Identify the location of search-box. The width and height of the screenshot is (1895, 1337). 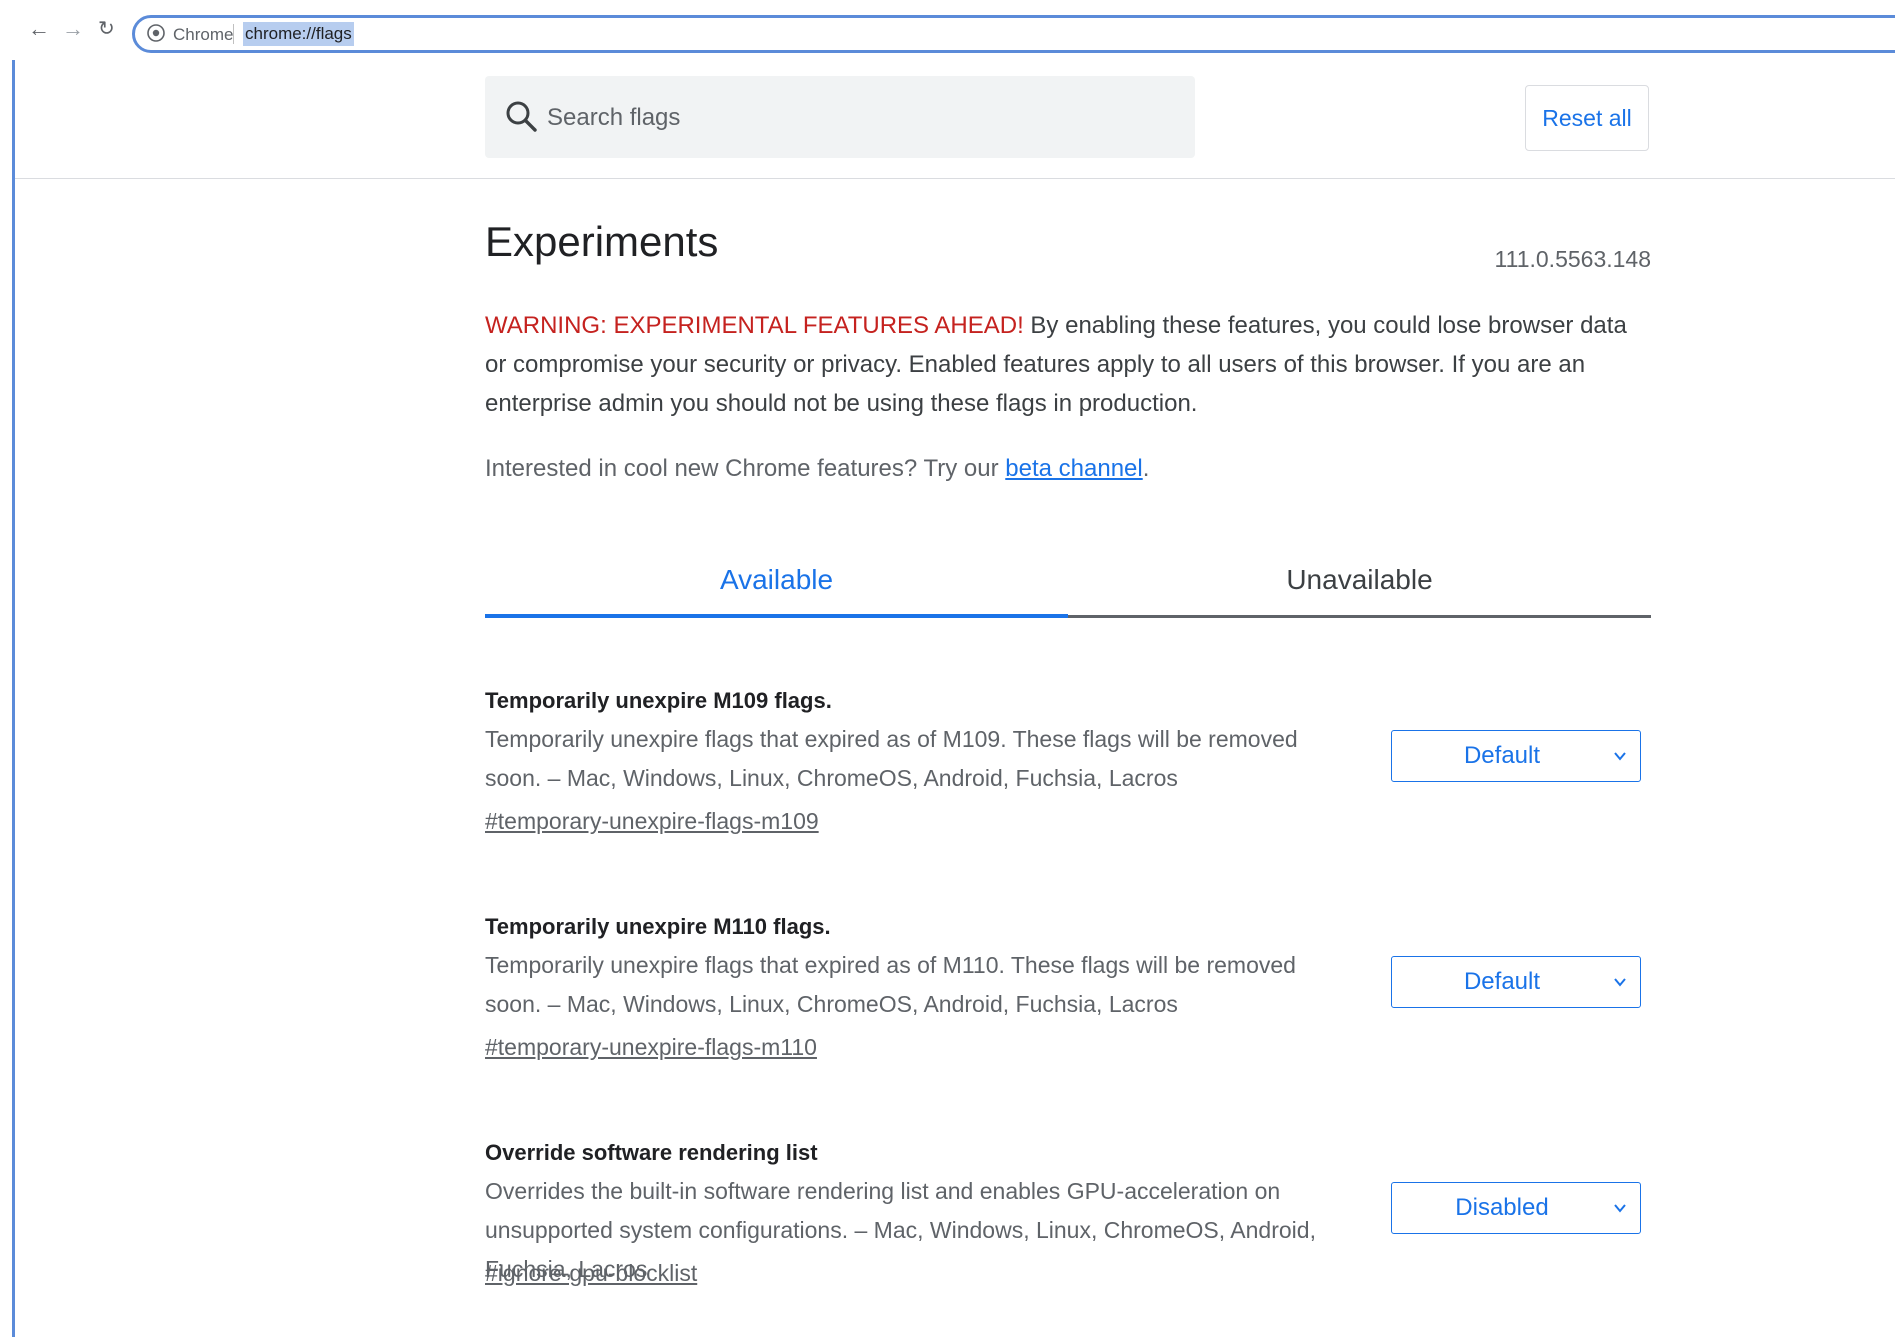
(840, 117).